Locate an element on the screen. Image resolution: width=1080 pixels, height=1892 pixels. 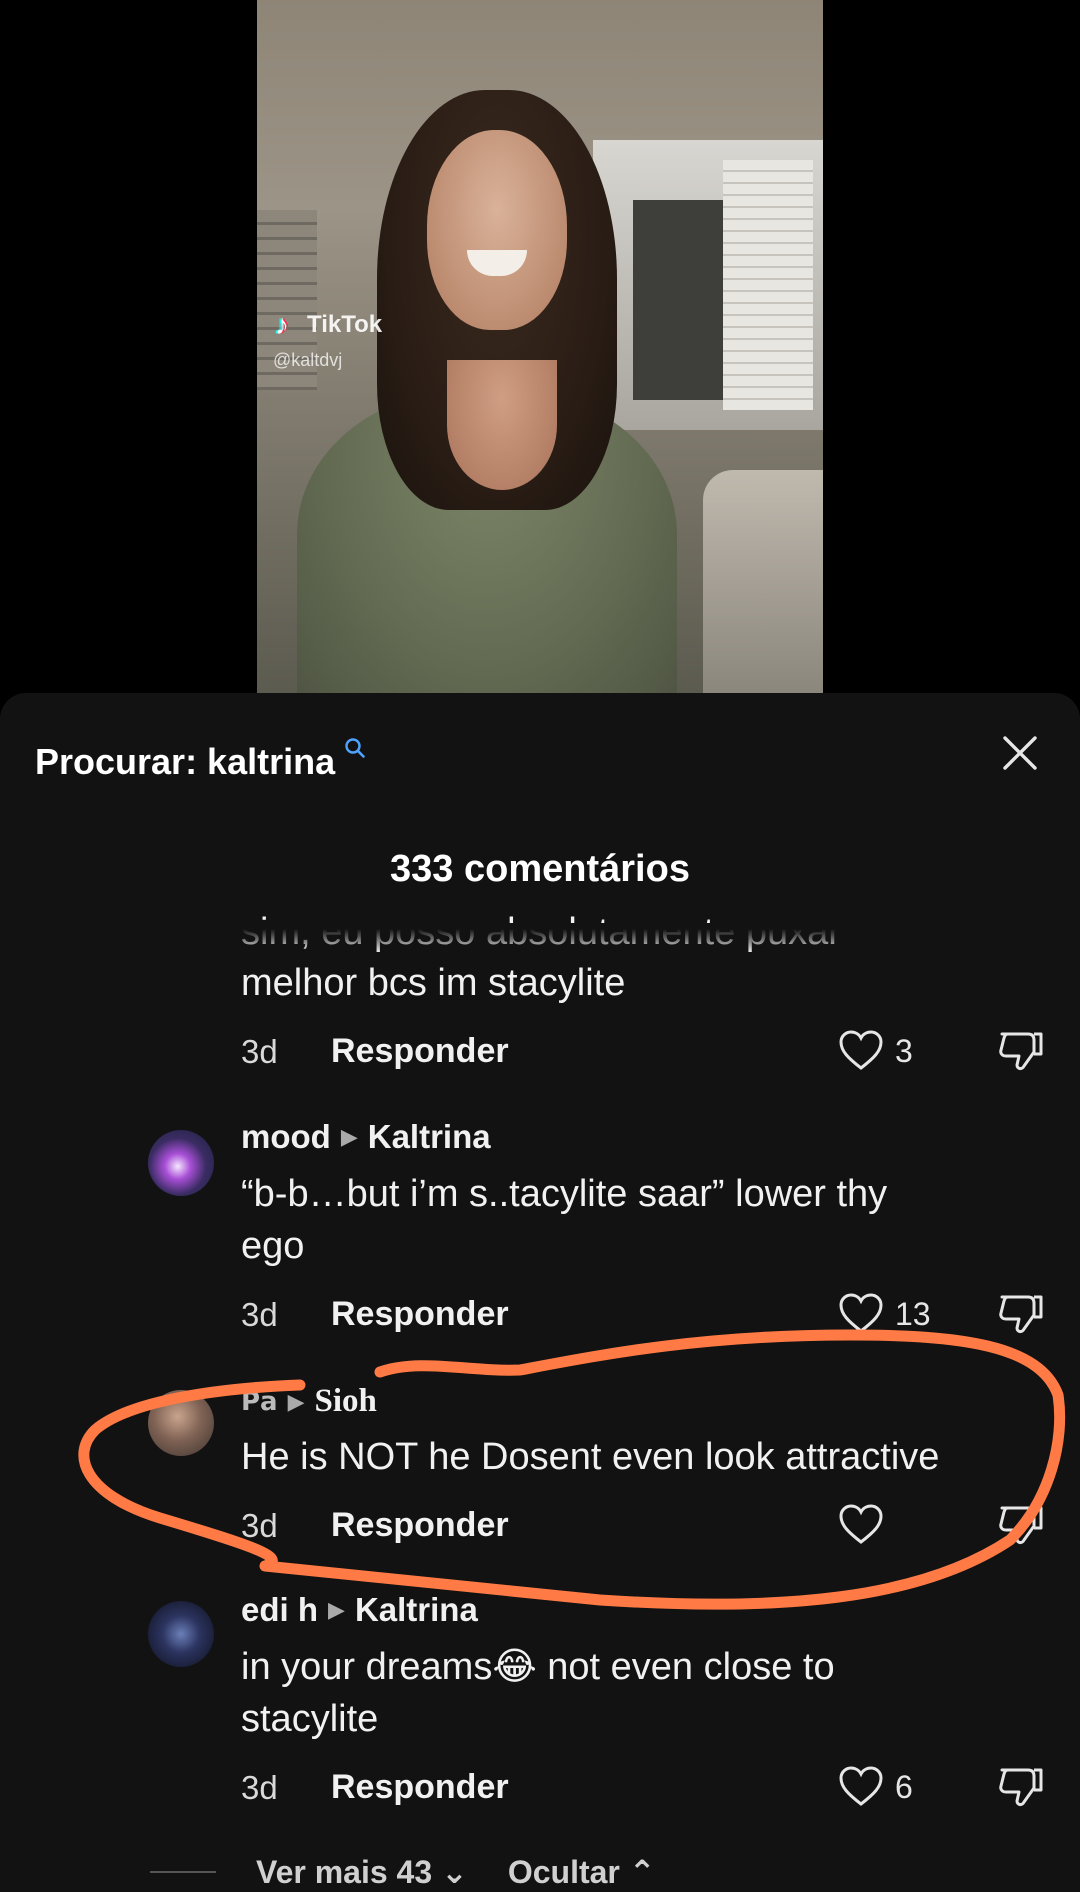
scroll-fade is located at coordinates (540, 938).